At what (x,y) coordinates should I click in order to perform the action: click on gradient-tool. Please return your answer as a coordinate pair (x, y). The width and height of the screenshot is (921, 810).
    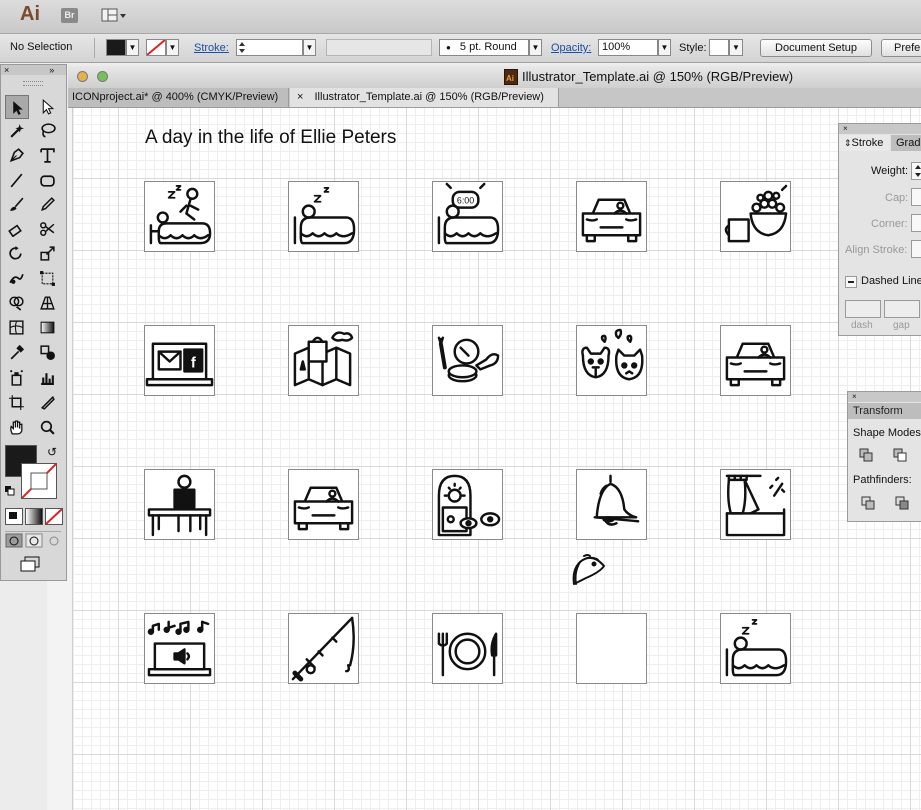
    Looking at the image, I should click on (47, 327).